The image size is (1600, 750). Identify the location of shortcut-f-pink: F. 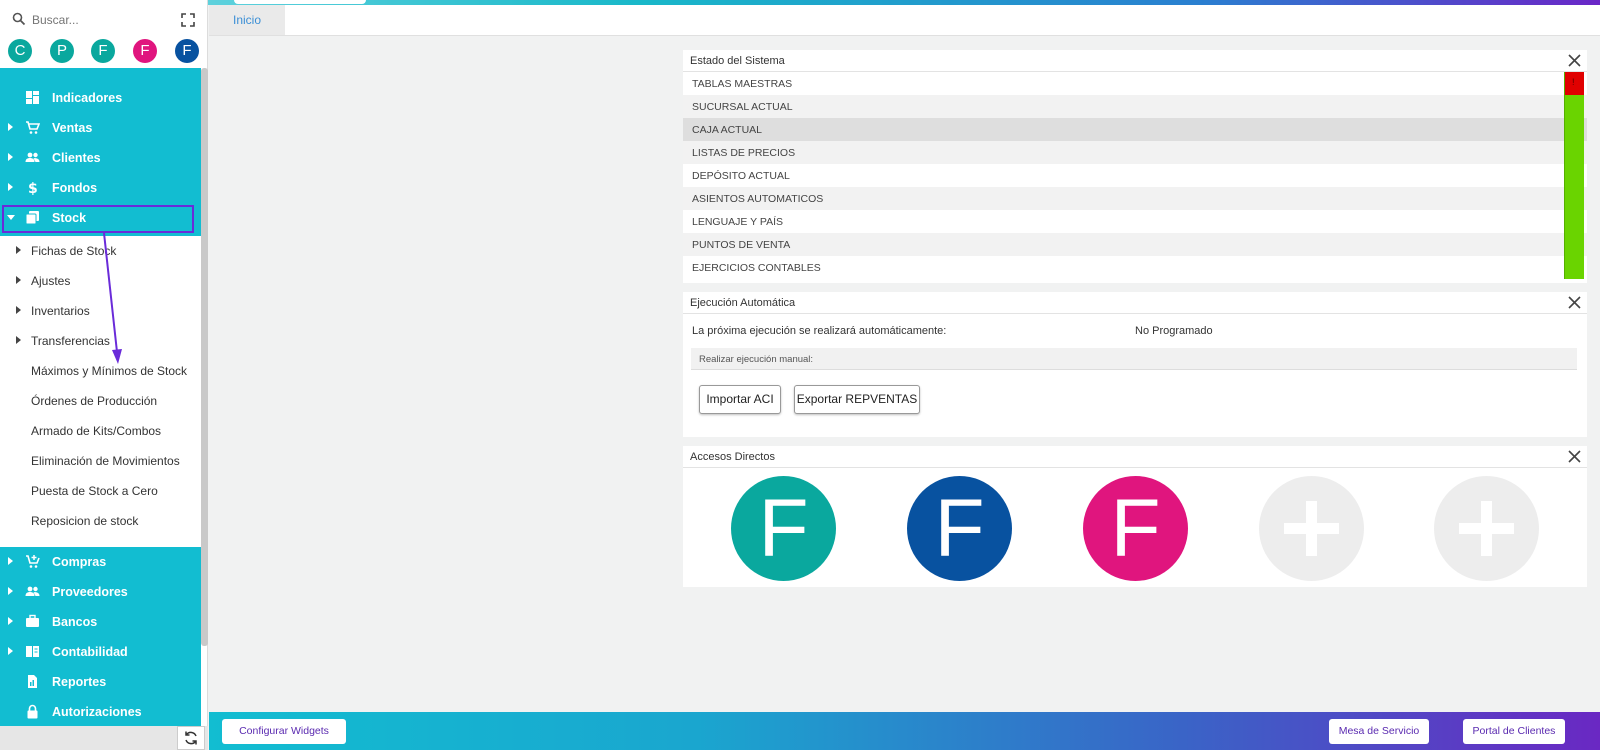
(145, 51).